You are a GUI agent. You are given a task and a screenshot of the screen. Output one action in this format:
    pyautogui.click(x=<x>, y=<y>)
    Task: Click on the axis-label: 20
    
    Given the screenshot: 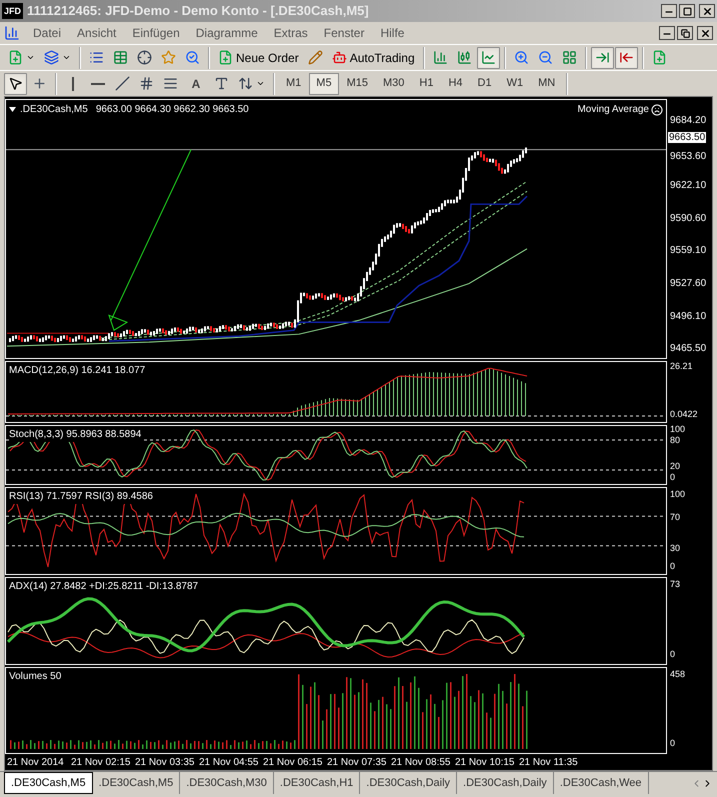 What is the action you would take?
    pyautogui.click(x=675, y=466)
    